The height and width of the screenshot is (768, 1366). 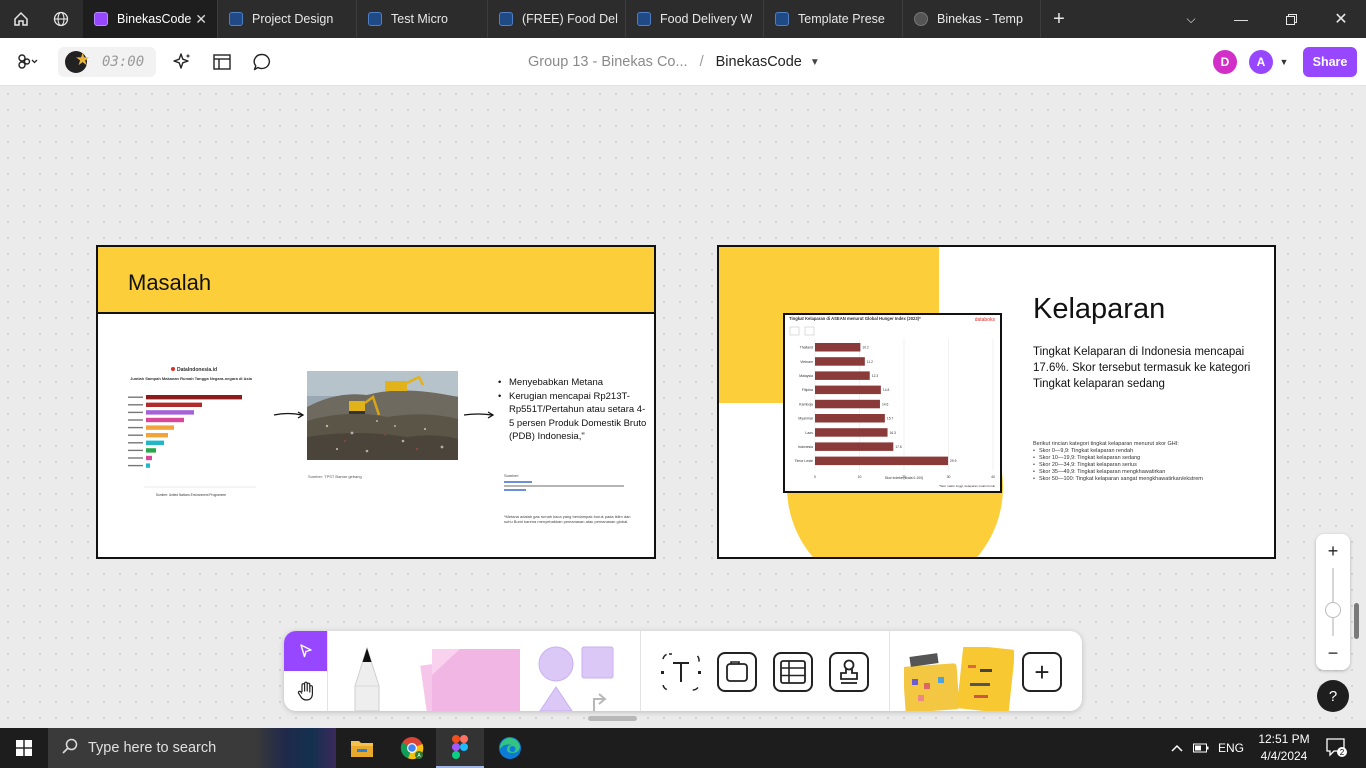 I want to click on list-item: Menyebabkan Metana, so click(x=573, y=383).